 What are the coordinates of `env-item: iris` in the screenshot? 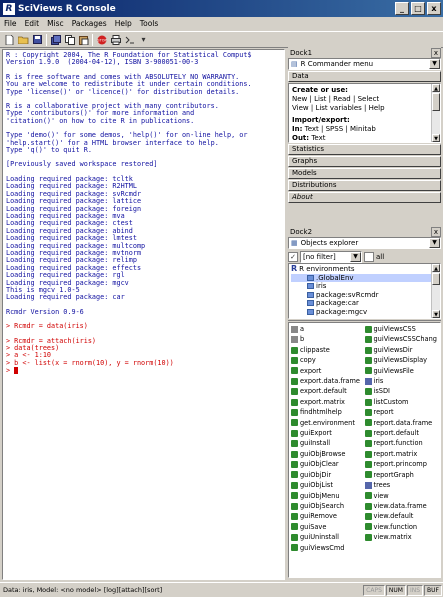 It's located at (364, 286).